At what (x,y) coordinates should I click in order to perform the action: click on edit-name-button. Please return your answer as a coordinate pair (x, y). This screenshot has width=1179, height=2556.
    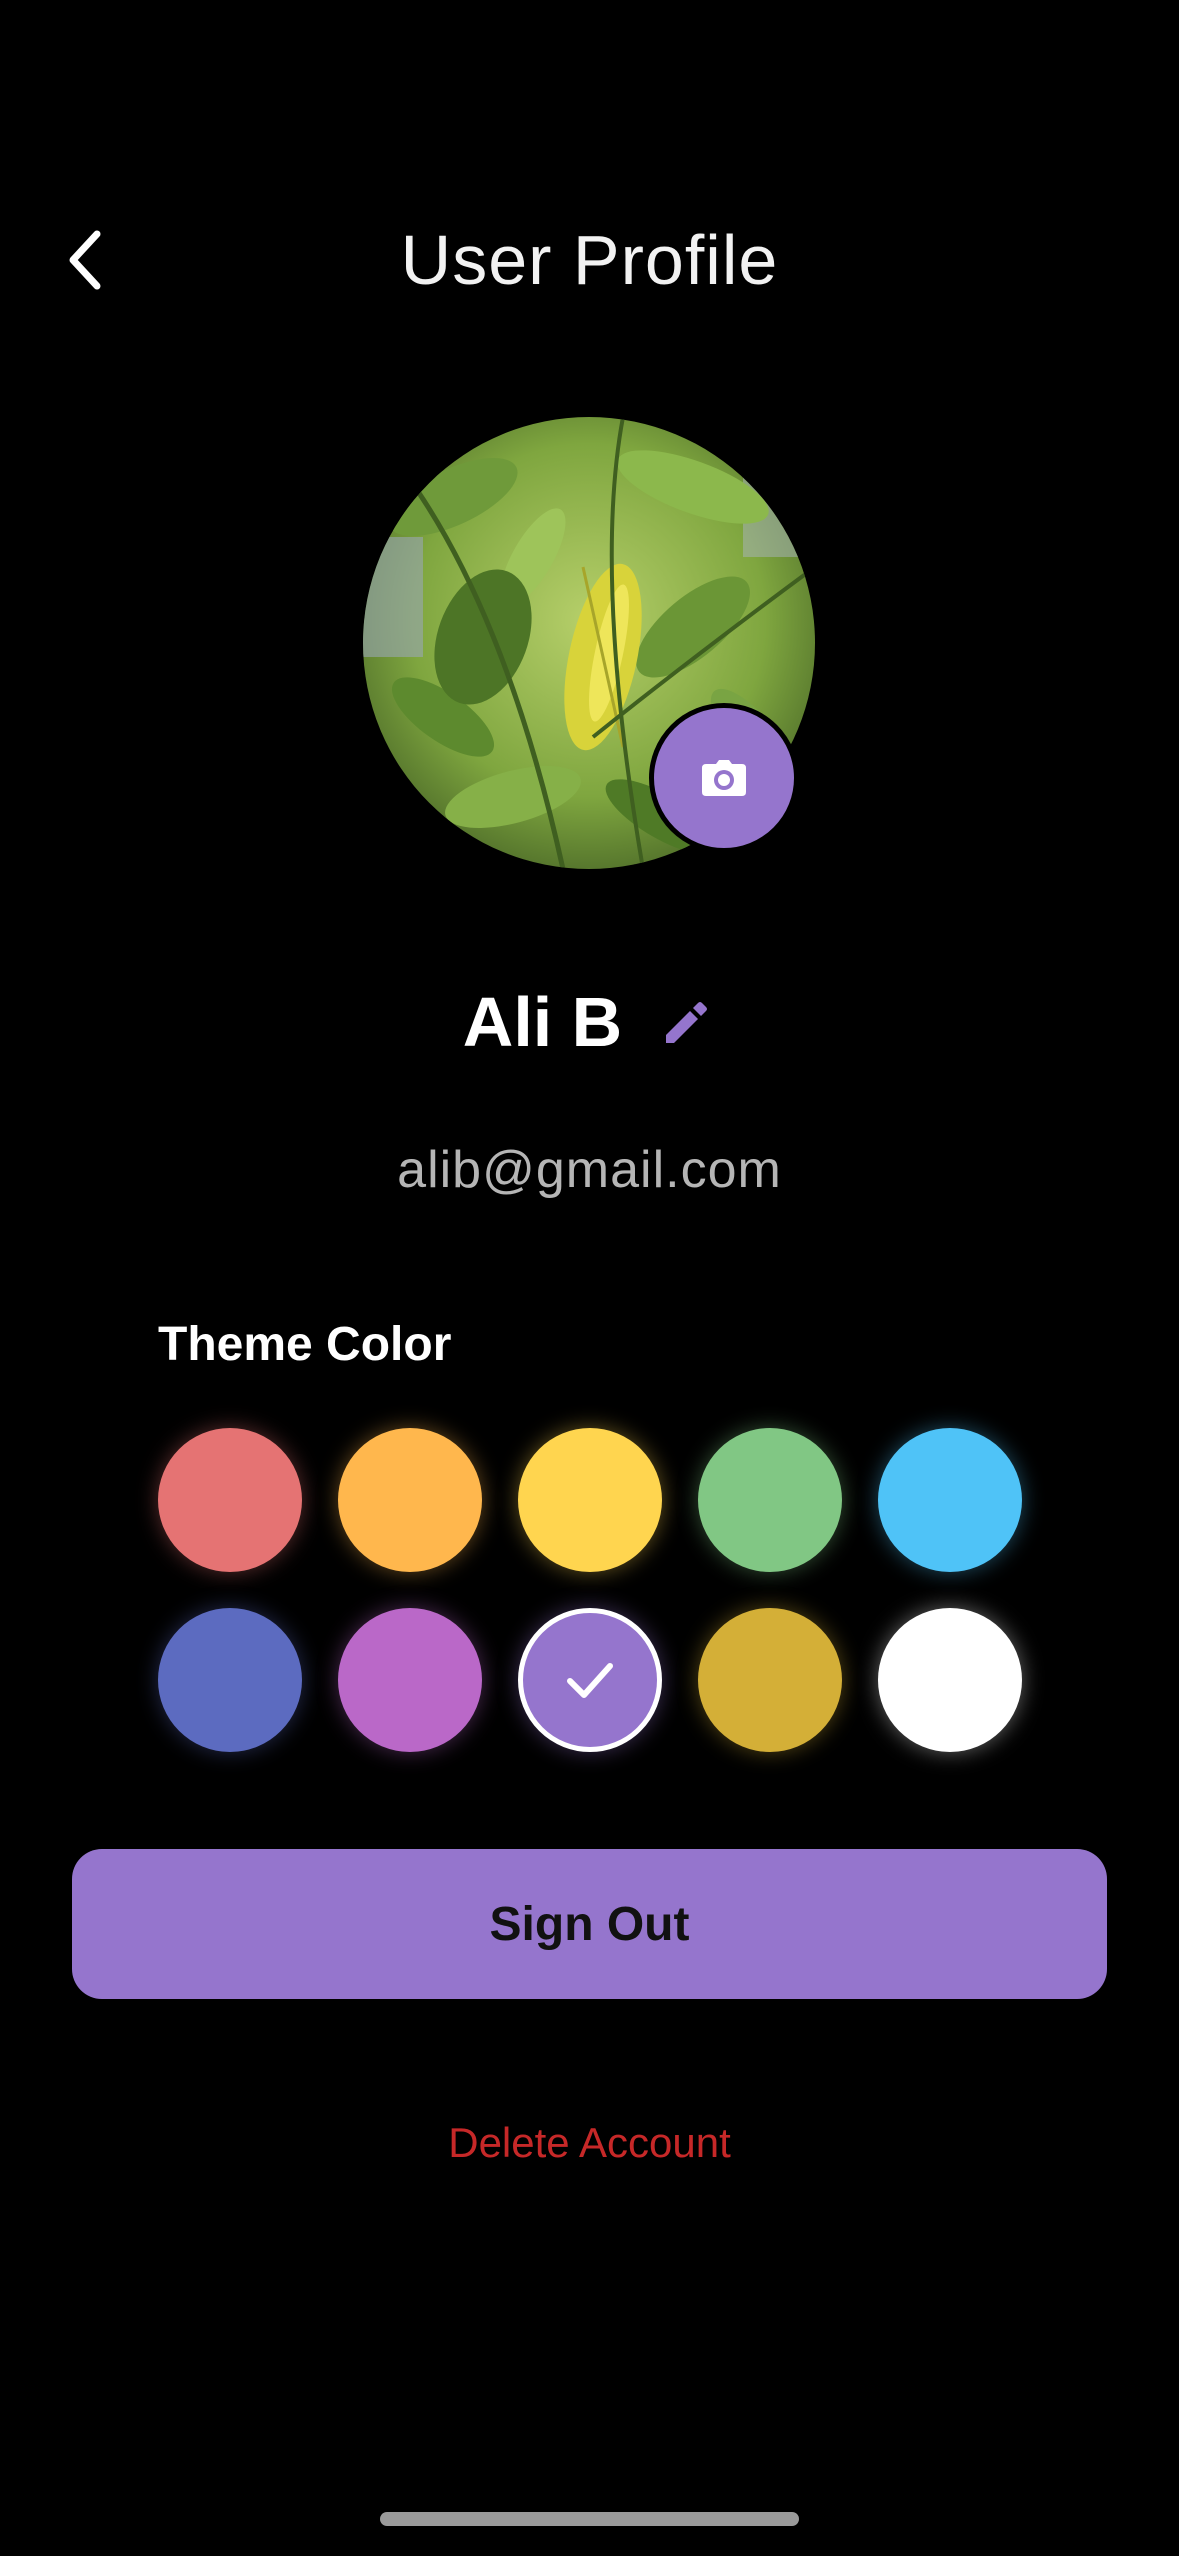
    Looking at the image, I should click on (686, 1023).